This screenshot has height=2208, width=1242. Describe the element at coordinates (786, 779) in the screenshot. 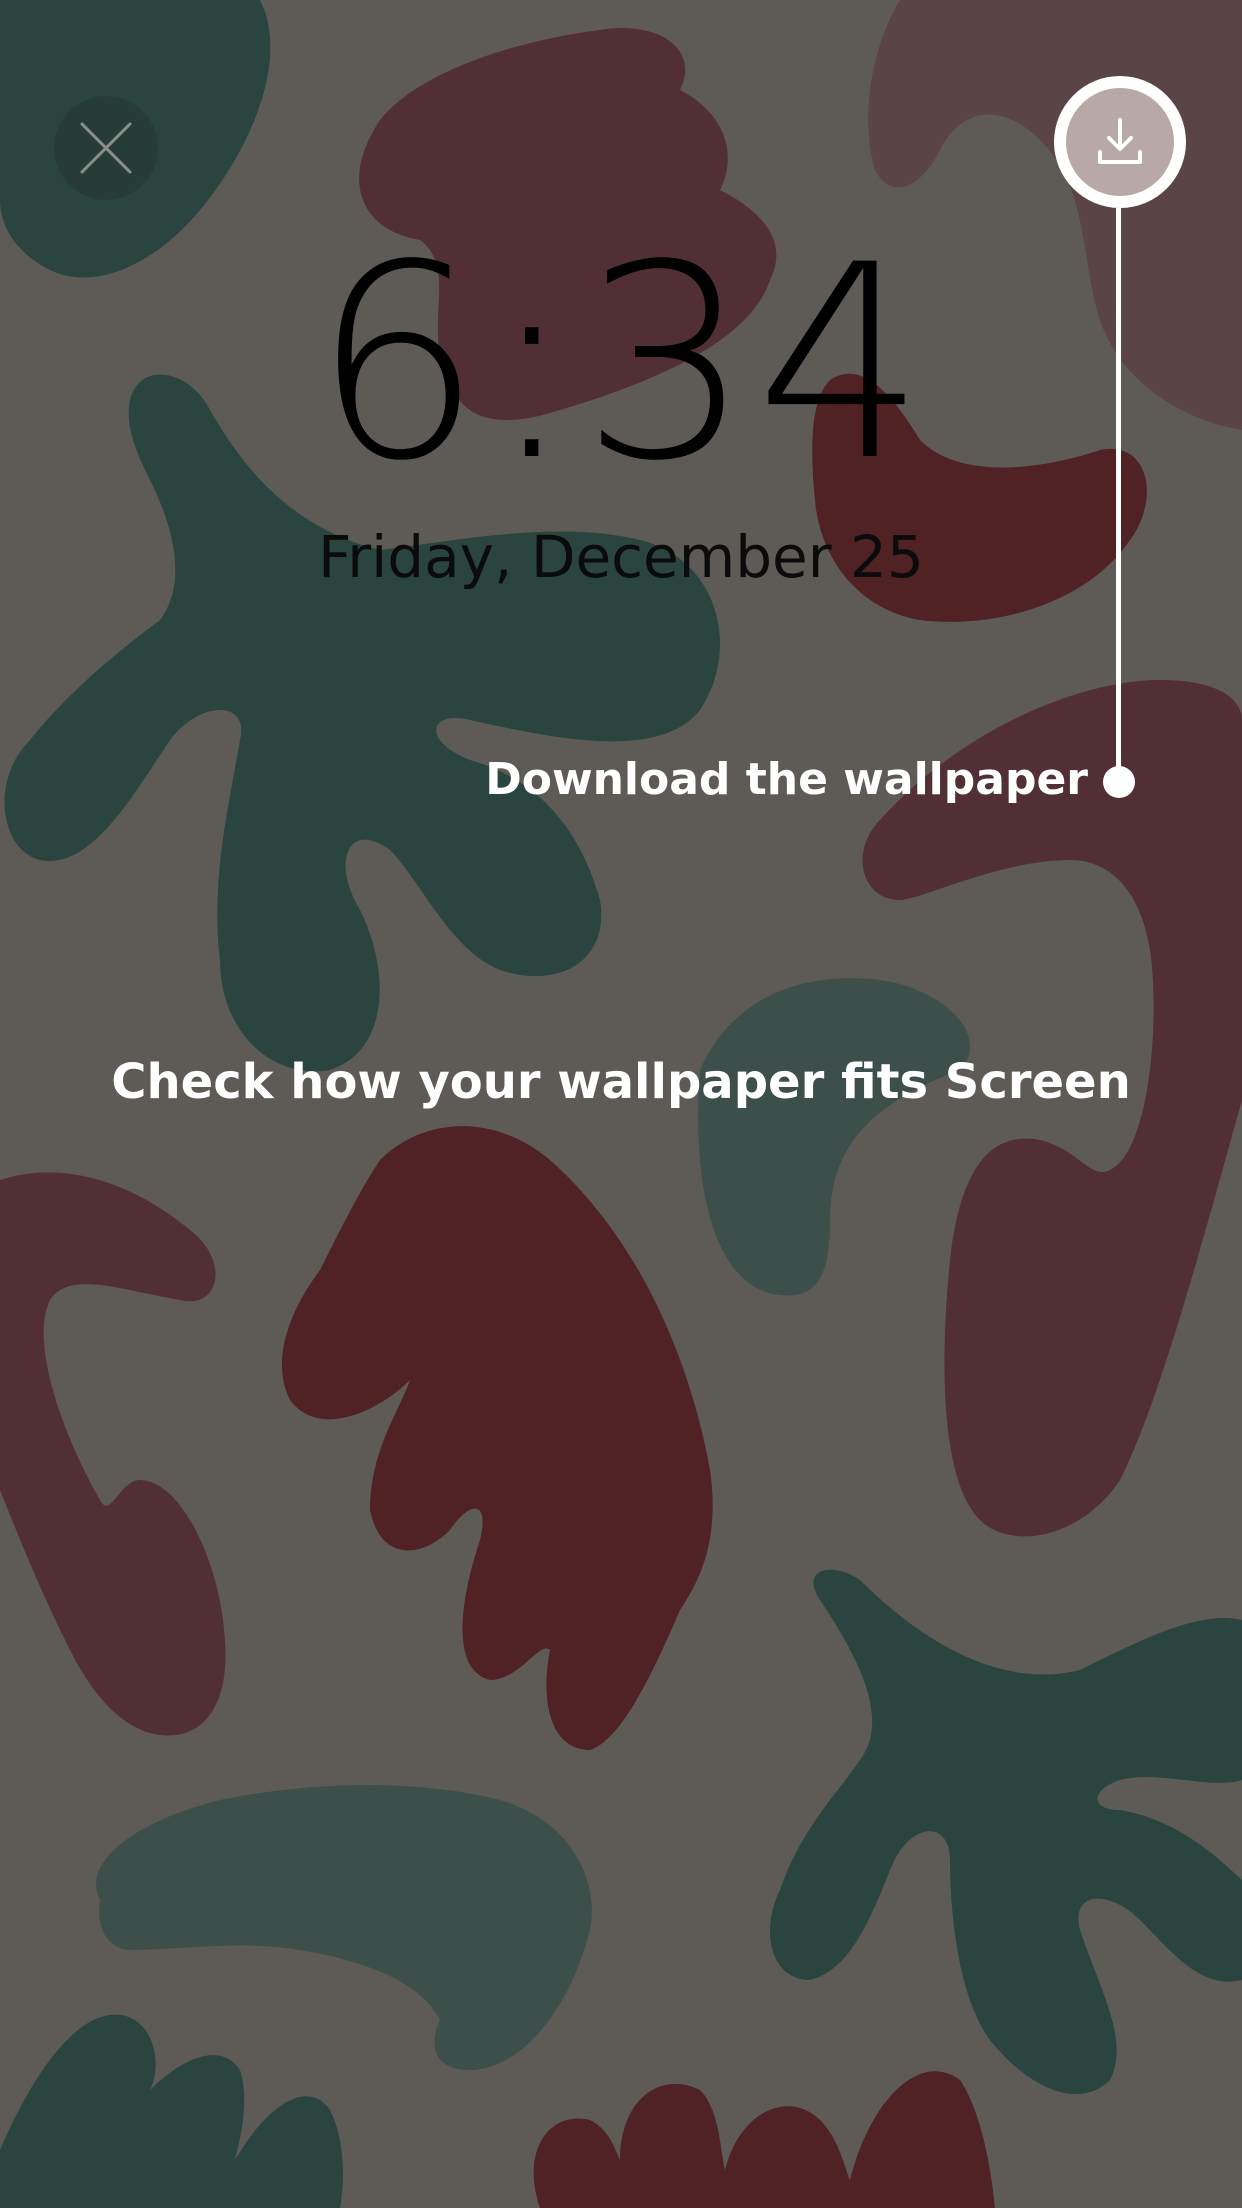

I see `download-callout-label: Download the wallpaper` at that location.